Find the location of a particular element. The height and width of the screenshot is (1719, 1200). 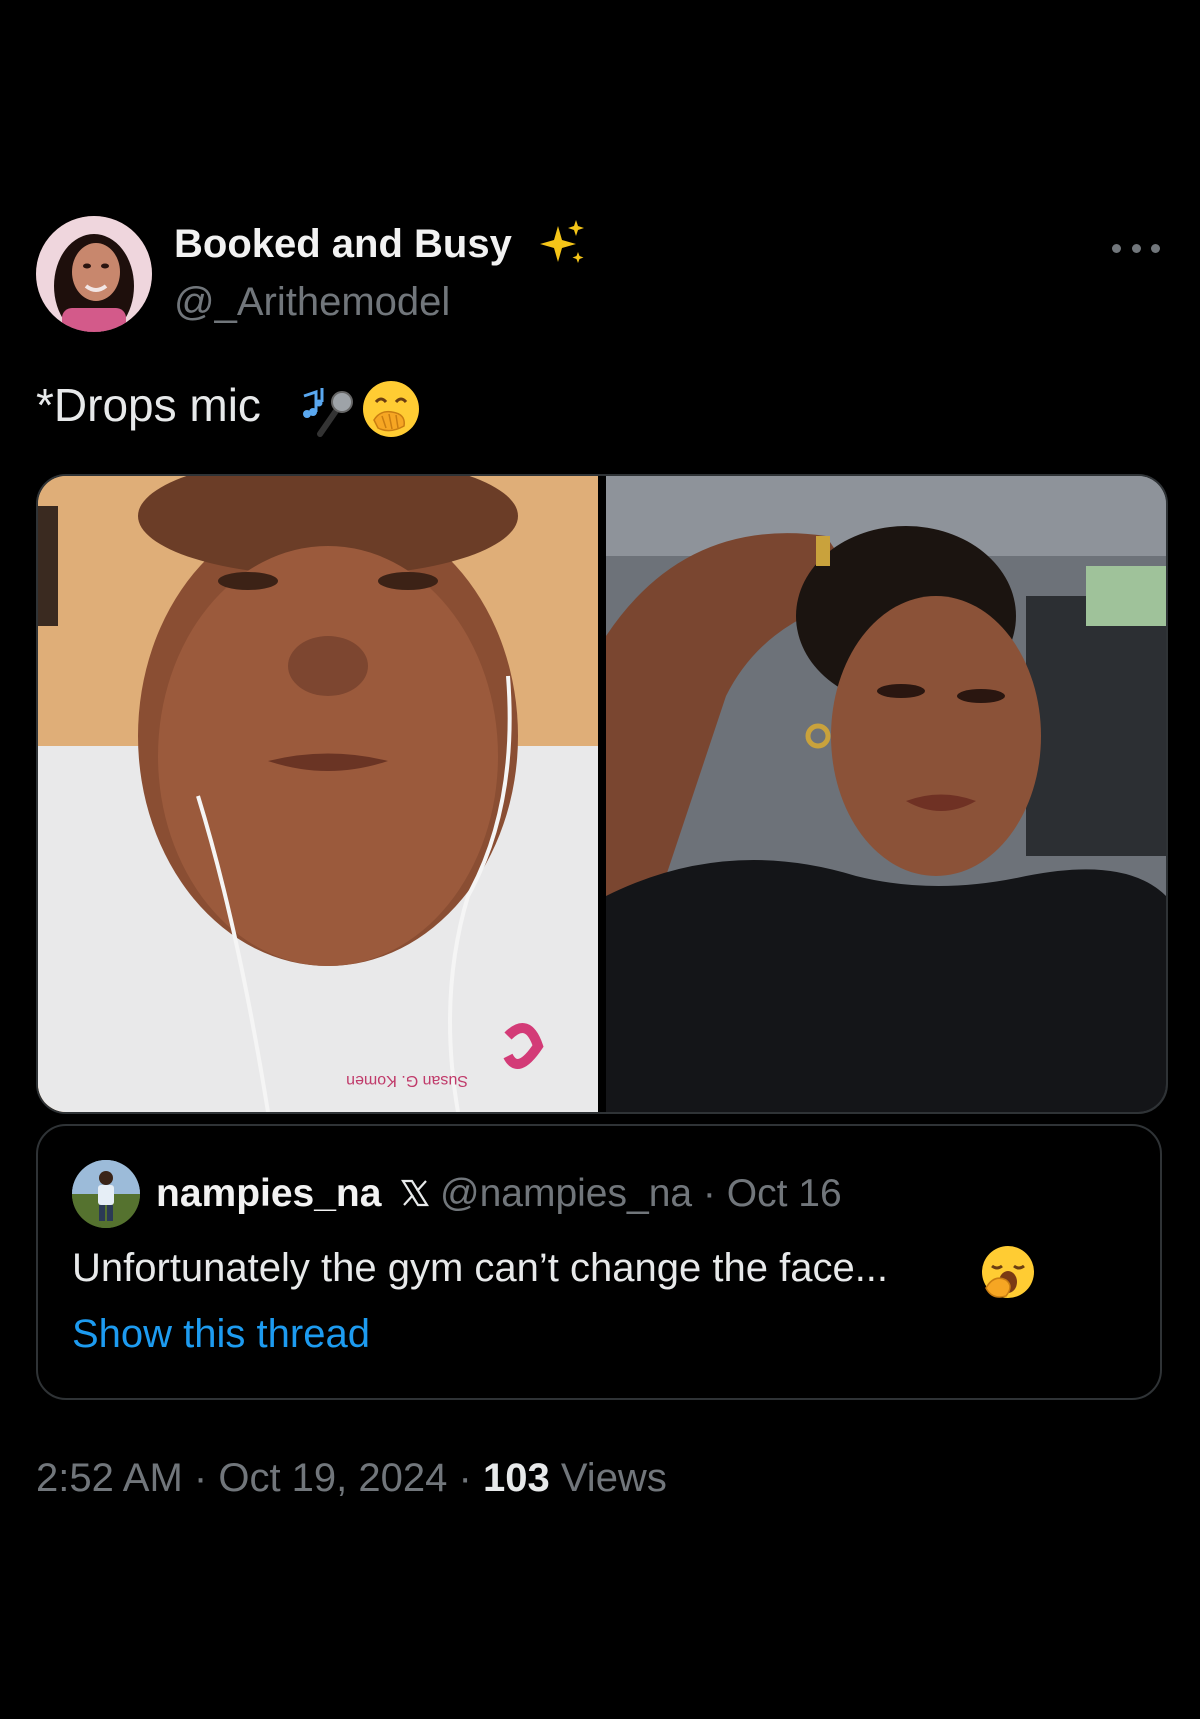

author-display-name: Booked and Busy is located at coordinates (343, 244).